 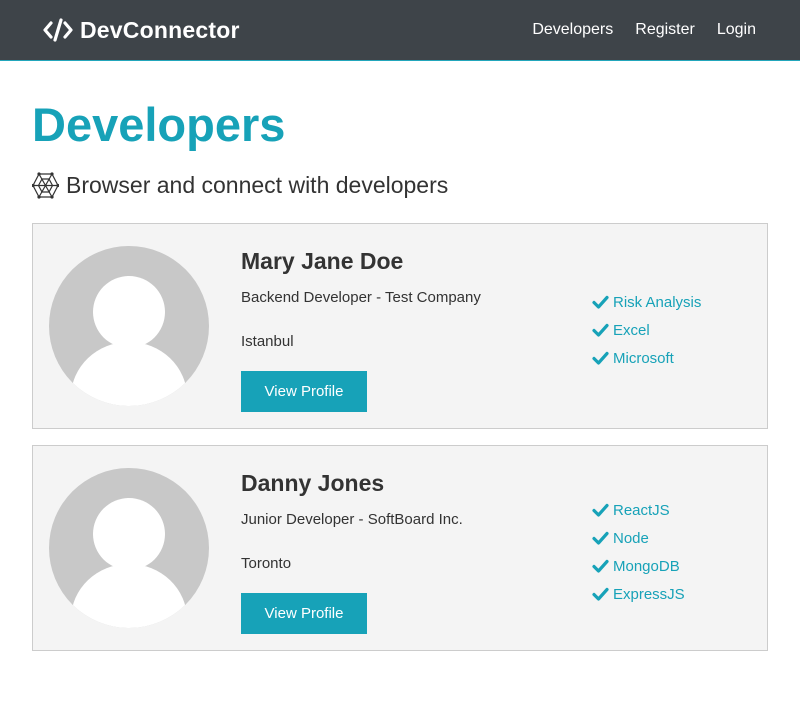 What do you see at coordinates (736, 30) in the screenshot?
I see `nav-link-login: Login` at bounding box center [736, 30].